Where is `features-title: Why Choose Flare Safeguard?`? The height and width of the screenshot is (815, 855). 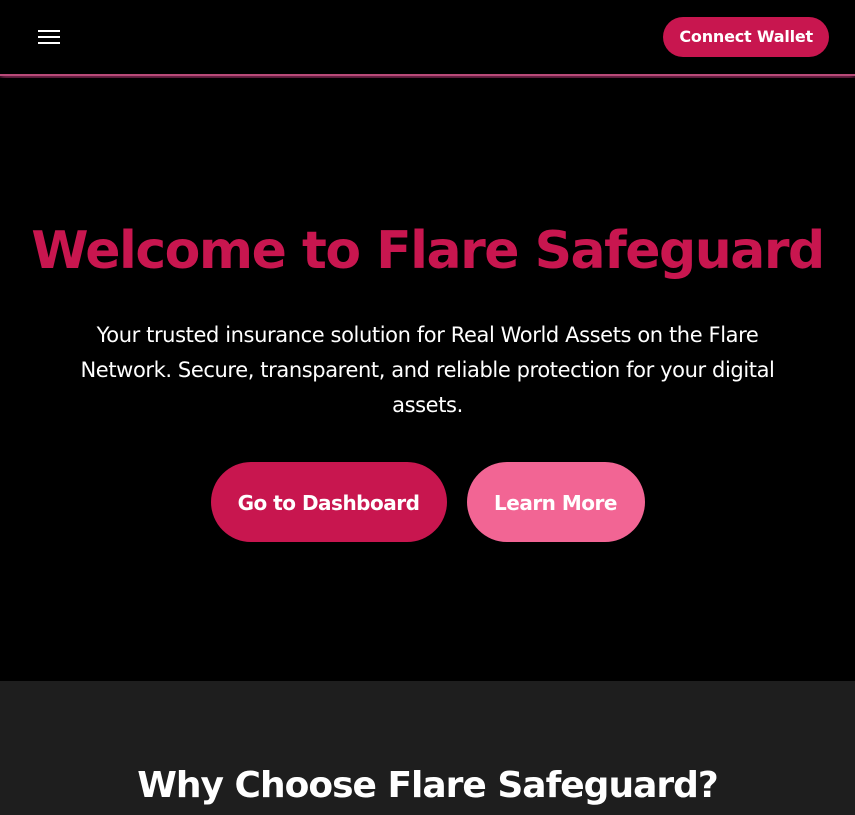 features-title: Why Choose Flare Safeguard? is located at coordinates (428, 785).